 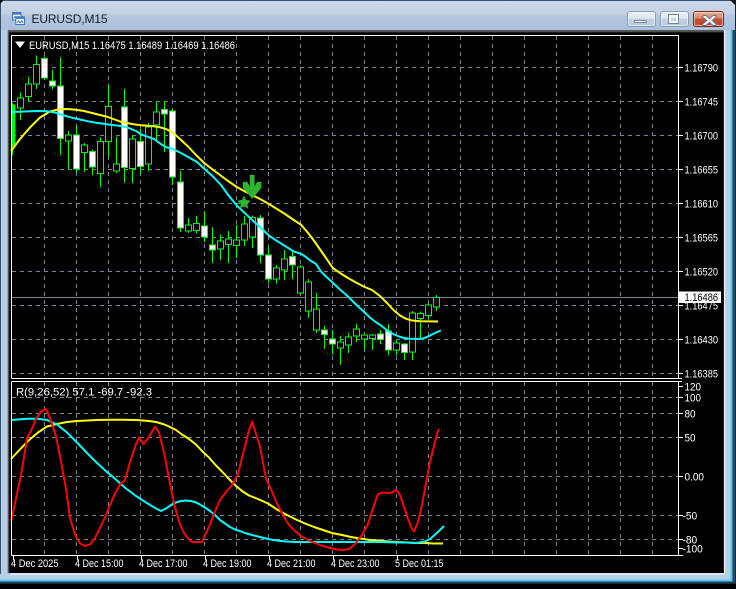 What do you see at coordinates (35, 564) in the screenshot?
I see `svg-text: 4 Dec 2025` at bounding box center [35, 564].